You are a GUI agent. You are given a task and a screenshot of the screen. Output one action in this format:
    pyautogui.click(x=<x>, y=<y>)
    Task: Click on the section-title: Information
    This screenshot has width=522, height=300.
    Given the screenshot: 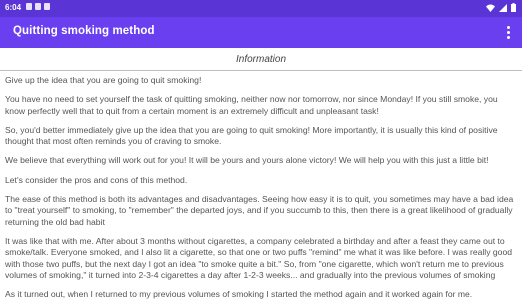 What is the action you would take?
    pyautogui.click(x=261, y=59)
    